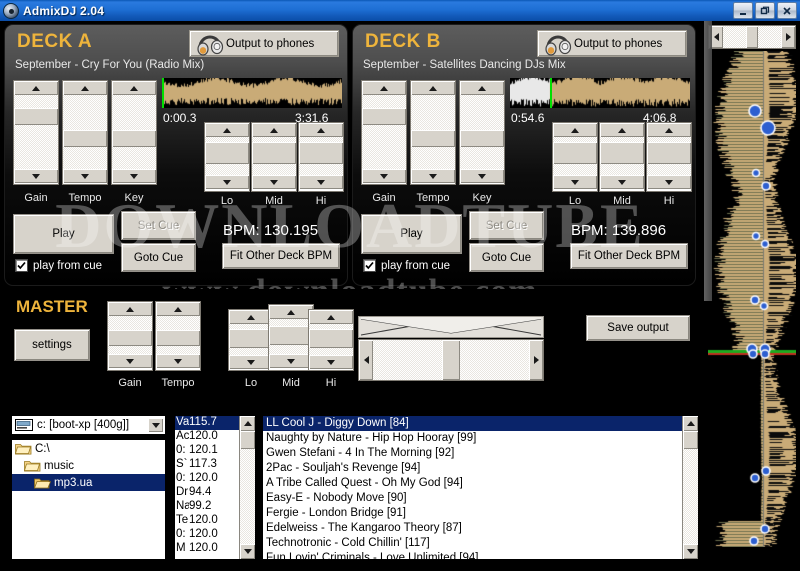  What do you see at coordinates (207, 507) in the screenshot?
I see `bpm-list-item: Na 99.2` at bounding box center [207, 507].